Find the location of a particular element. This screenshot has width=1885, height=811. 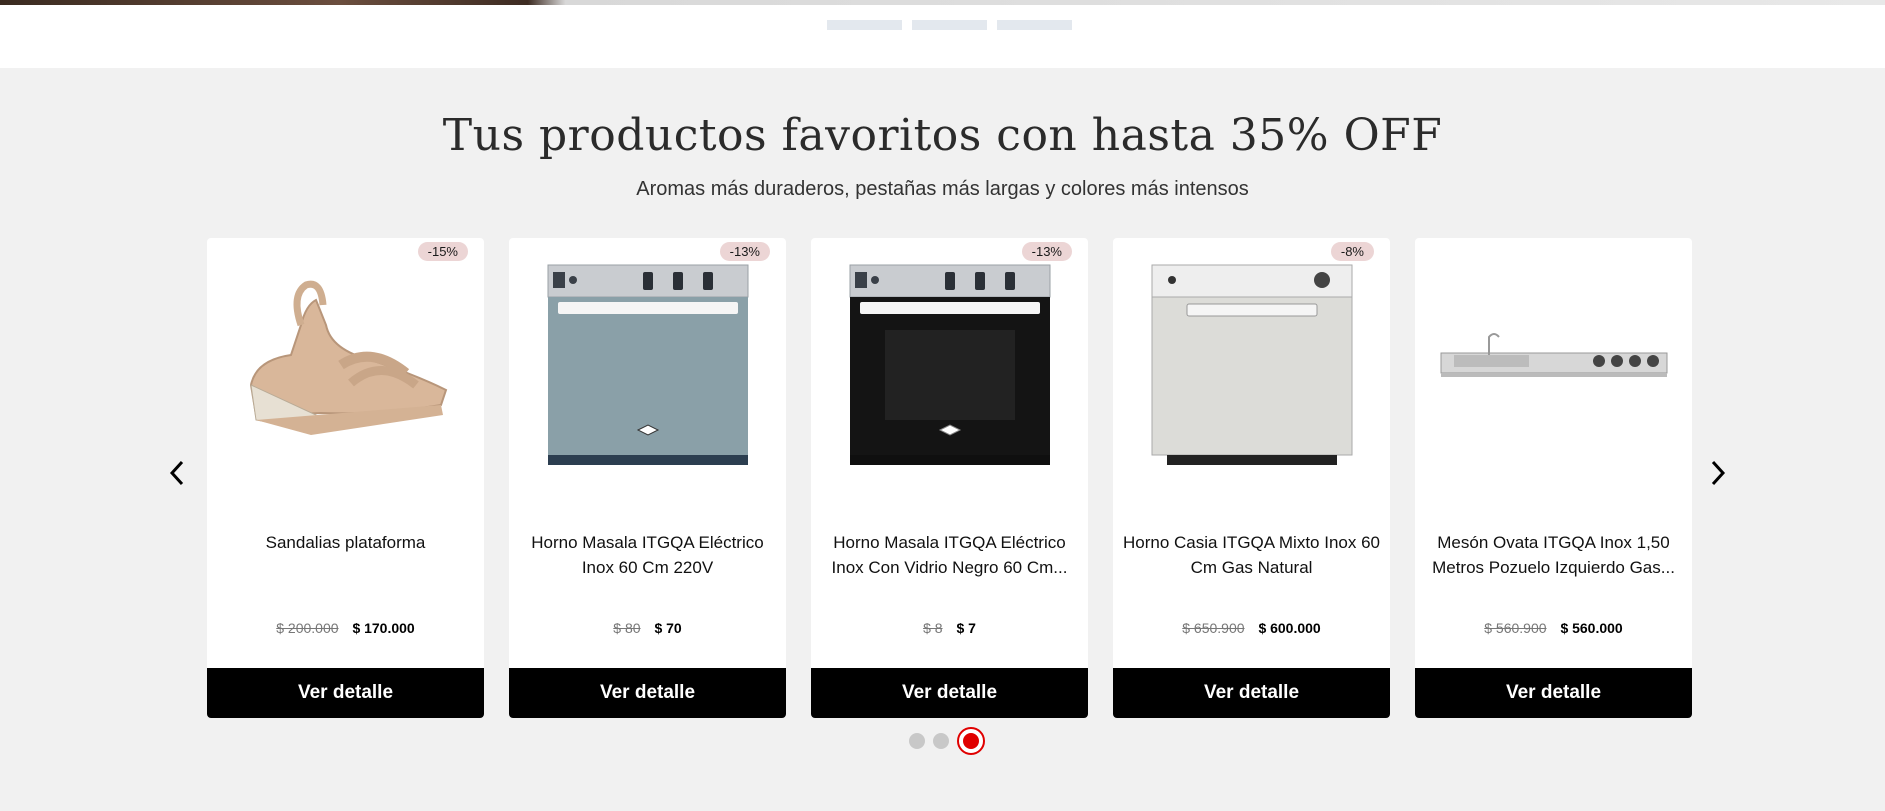

discount-badge: -15% is located at coordinates (442, 251).